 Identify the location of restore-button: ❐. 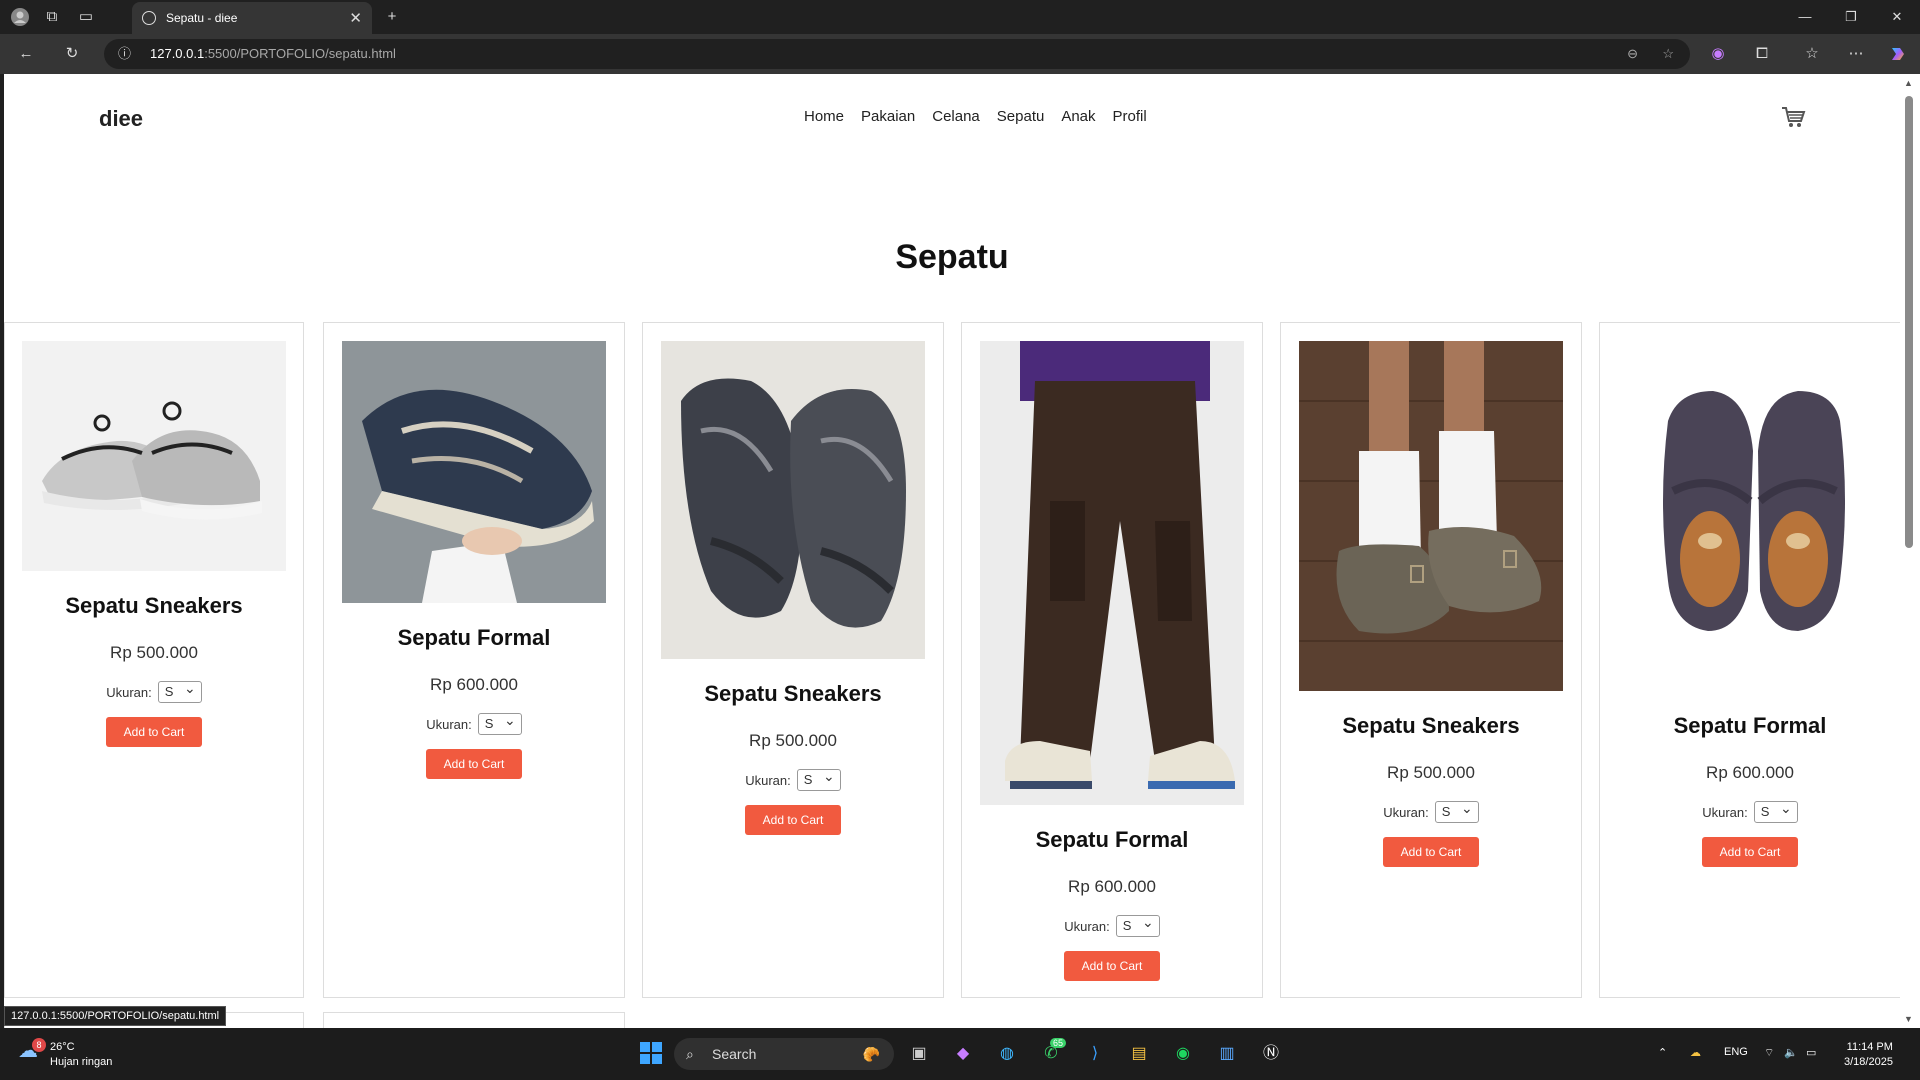
(1851, 17).